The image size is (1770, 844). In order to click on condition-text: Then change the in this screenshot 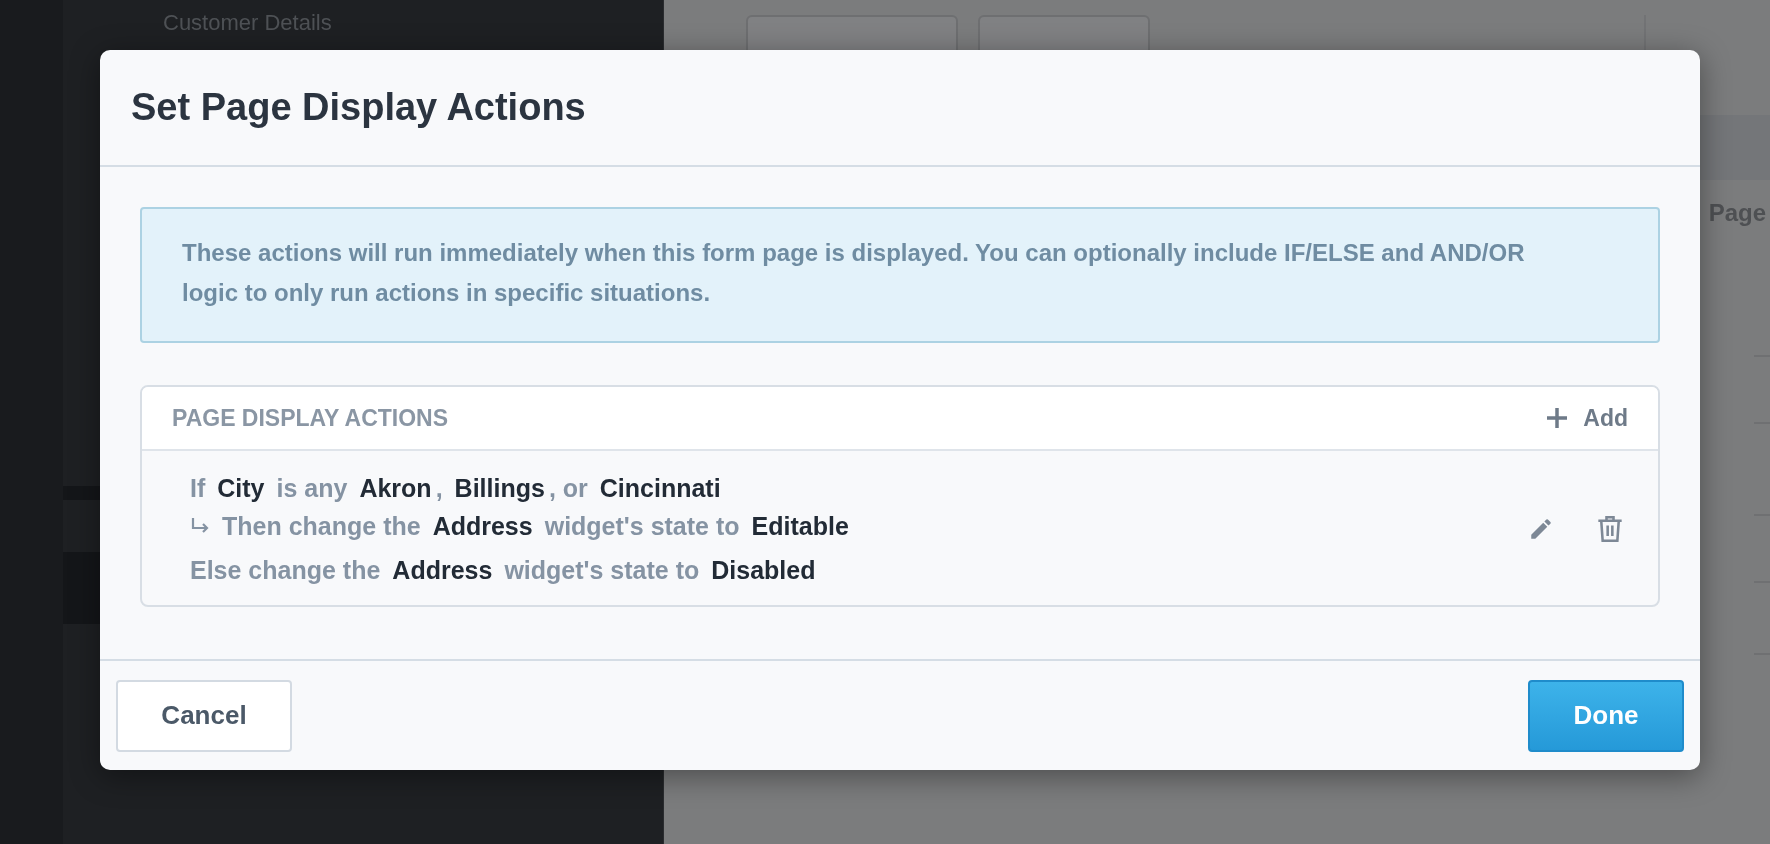, I will do `click(321, 526)`.